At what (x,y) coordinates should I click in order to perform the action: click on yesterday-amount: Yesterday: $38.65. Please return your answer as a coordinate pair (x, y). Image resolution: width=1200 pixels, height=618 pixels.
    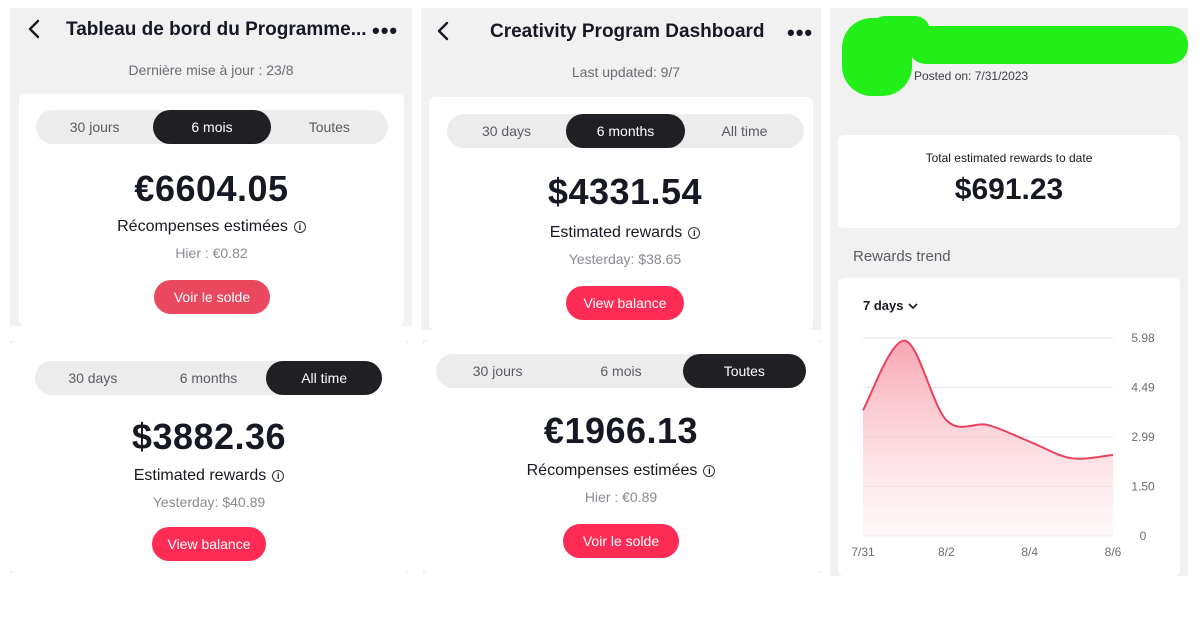
    Looking at the image, I should click on (625, 259).